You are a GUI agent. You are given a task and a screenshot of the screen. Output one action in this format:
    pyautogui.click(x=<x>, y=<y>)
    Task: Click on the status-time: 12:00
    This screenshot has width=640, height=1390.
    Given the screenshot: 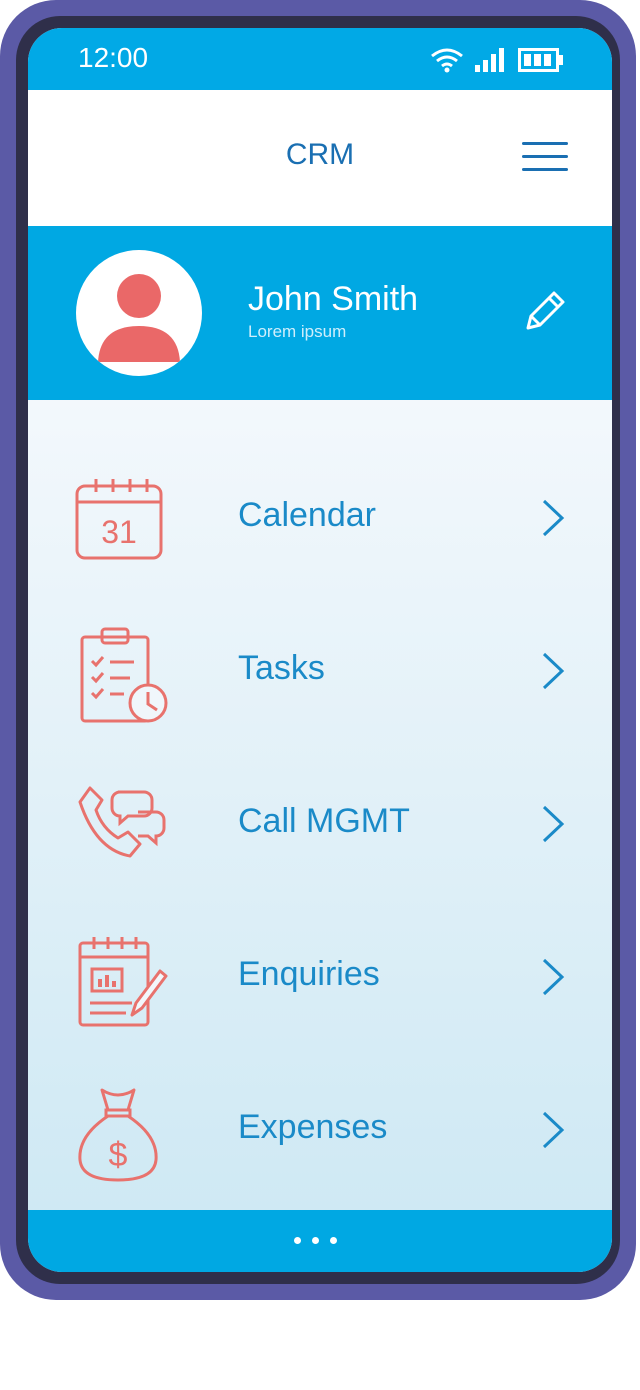 What is the action you would take?
    pyautogui.click(x=113, y=57)
    